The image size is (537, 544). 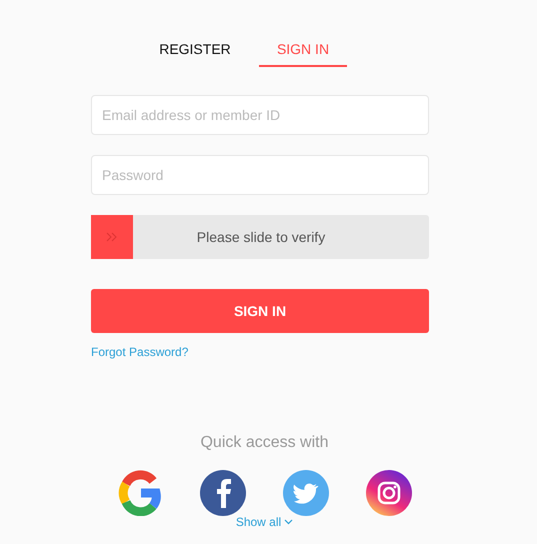 What do you see at coordinates (260, 115) in the screenshot?
I see `email-field: Email address or member ID` at bounding box center [260, 115].